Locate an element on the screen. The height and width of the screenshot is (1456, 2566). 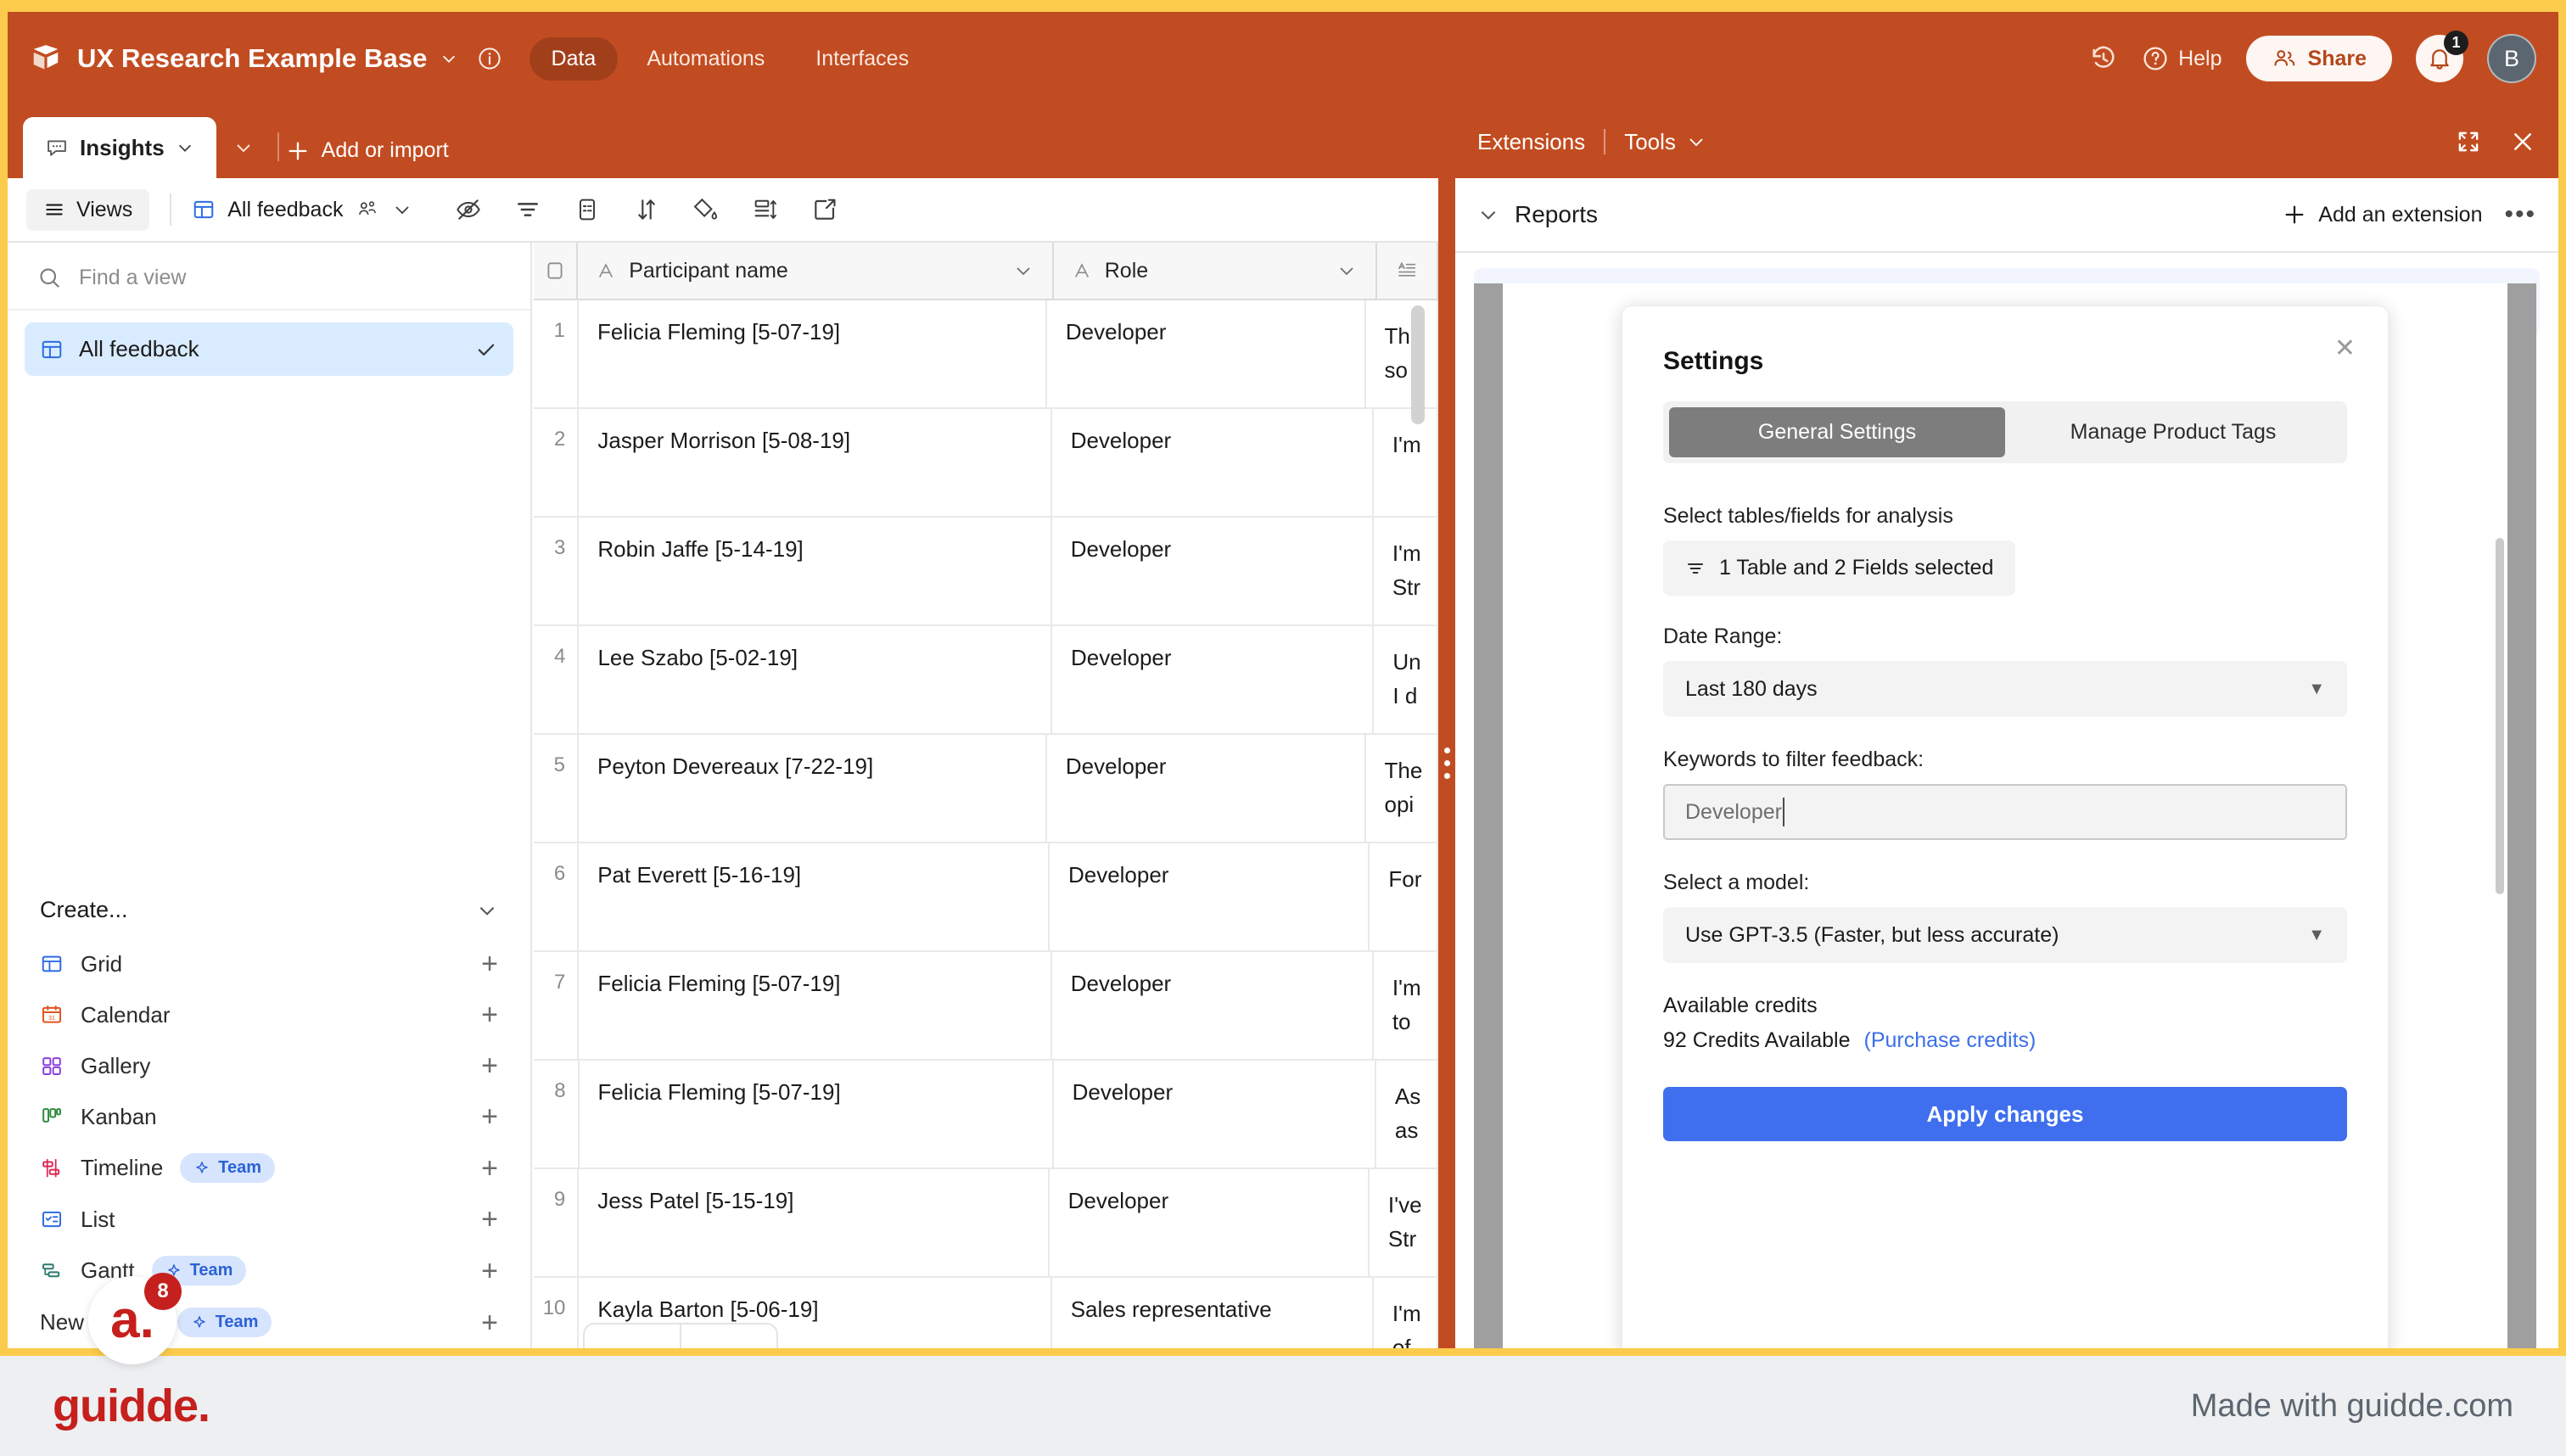
cell-participant-name: Jess Patel [5-15-19] is located at coordinates (814, 1223).